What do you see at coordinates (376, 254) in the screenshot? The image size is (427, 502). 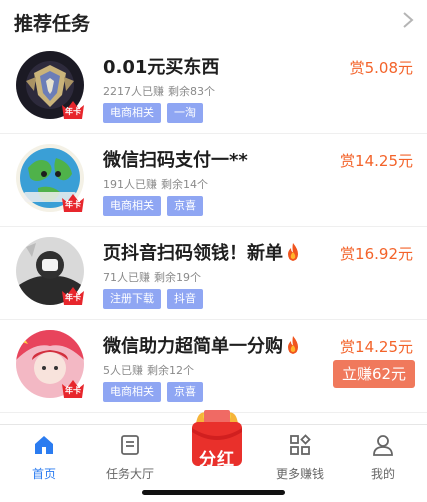 I see `task-reward: 赏16.92元` at bounding box center [376, 254].